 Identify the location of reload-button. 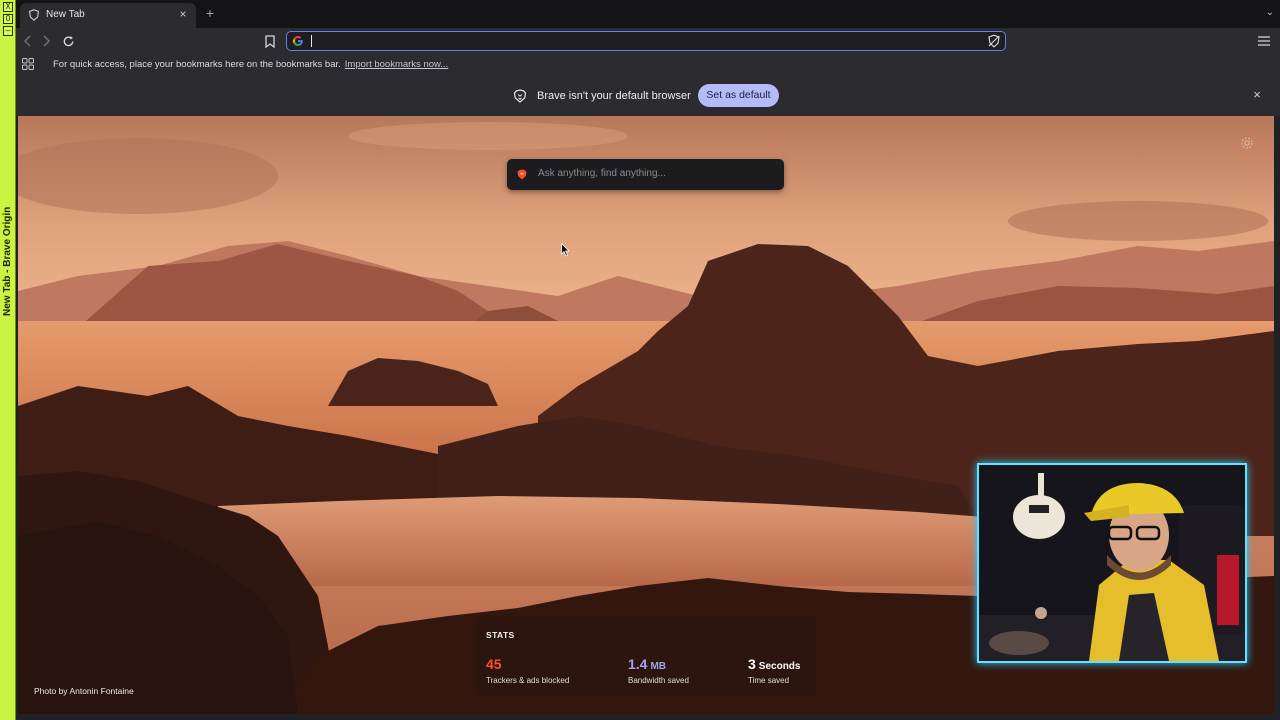
(68, 41).